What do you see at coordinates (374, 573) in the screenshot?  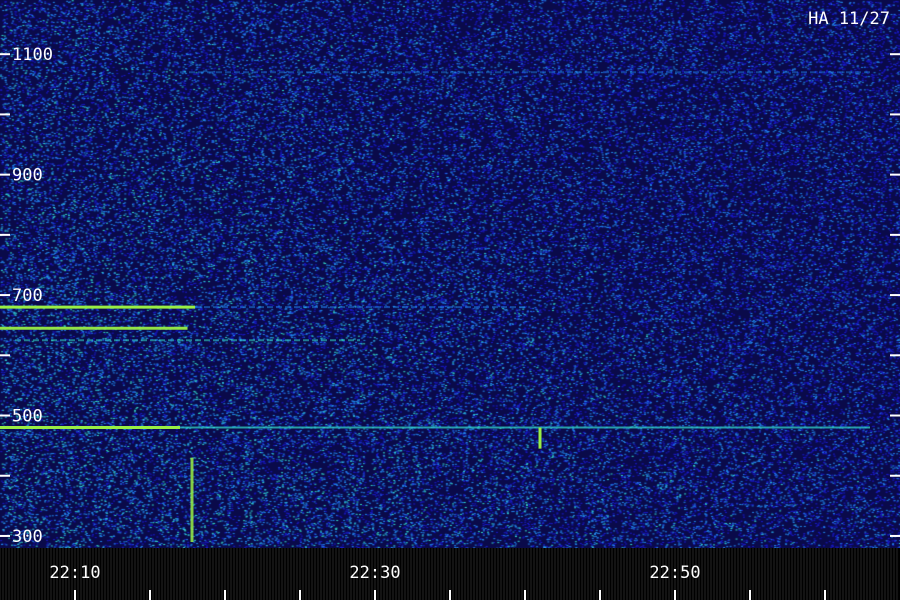 I see `x-tick-label: 22:30` at bounding box center [374, 573].